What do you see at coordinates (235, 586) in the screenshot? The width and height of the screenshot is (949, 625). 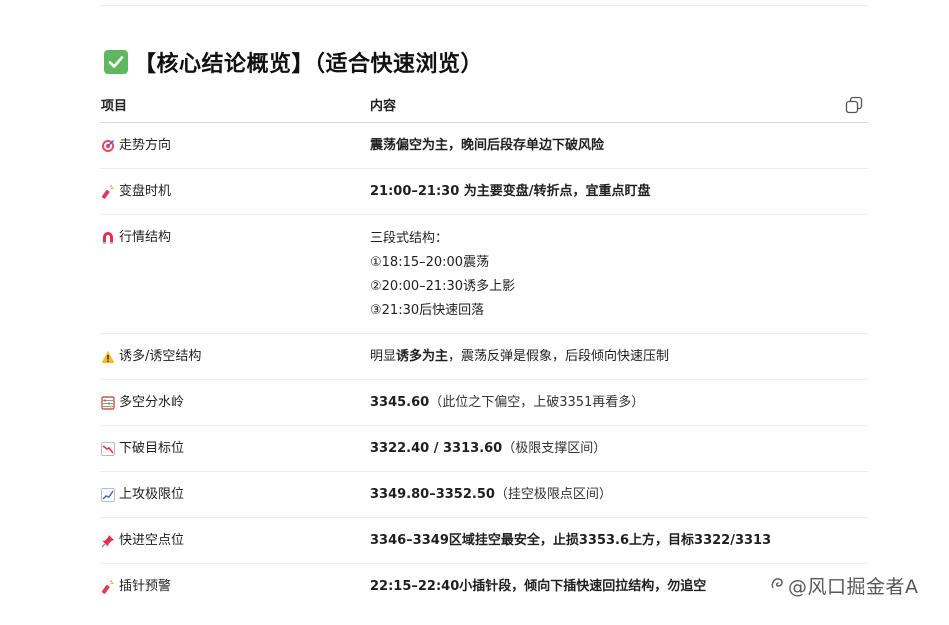 I see `row-label: 插针预警` at bounding box center [235, 586].